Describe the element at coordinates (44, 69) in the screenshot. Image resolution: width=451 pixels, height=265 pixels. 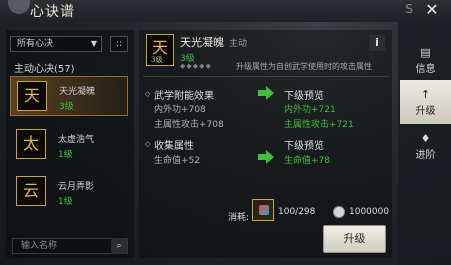
I see `list-header: 主动心决(57)` at that location.